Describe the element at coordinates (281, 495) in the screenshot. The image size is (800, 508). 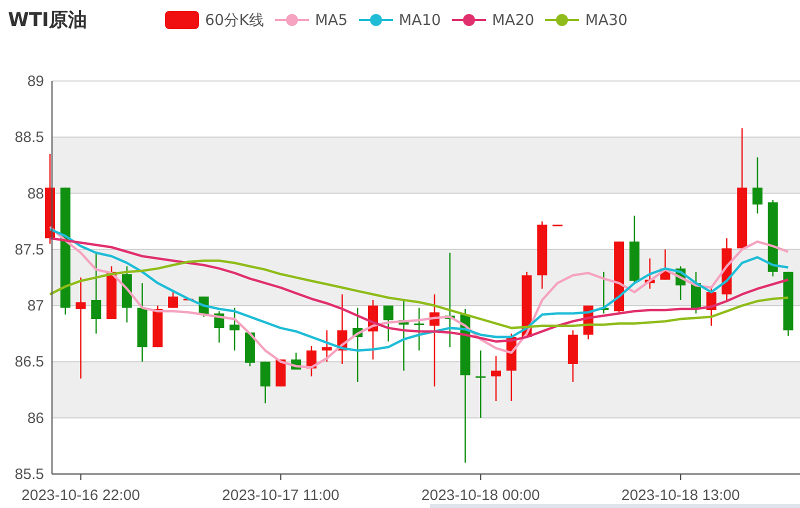
I see `x-axis-label: 2023-10-17 11:00` at that location.